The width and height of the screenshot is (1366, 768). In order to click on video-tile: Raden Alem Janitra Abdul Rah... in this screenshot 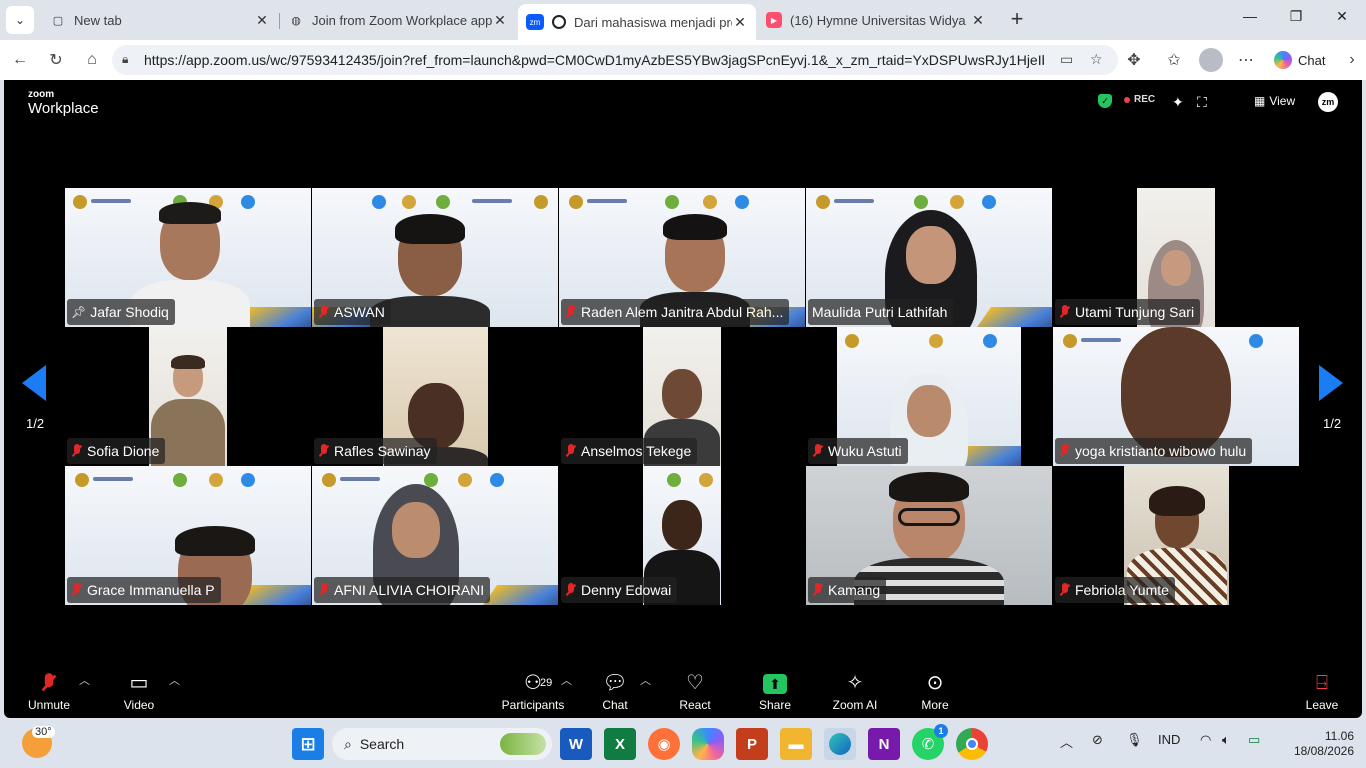, I will do `click(682, 257)`.